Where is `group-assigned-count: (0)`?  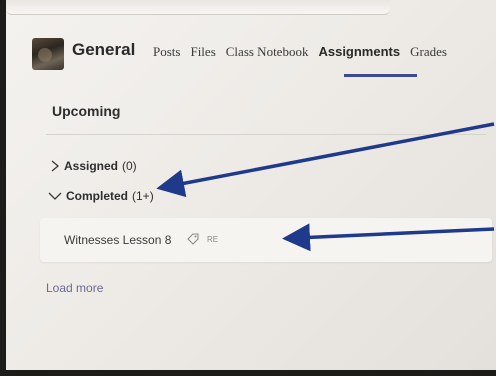
group-assigned-count: (0) is located at coordinates (129, 166).